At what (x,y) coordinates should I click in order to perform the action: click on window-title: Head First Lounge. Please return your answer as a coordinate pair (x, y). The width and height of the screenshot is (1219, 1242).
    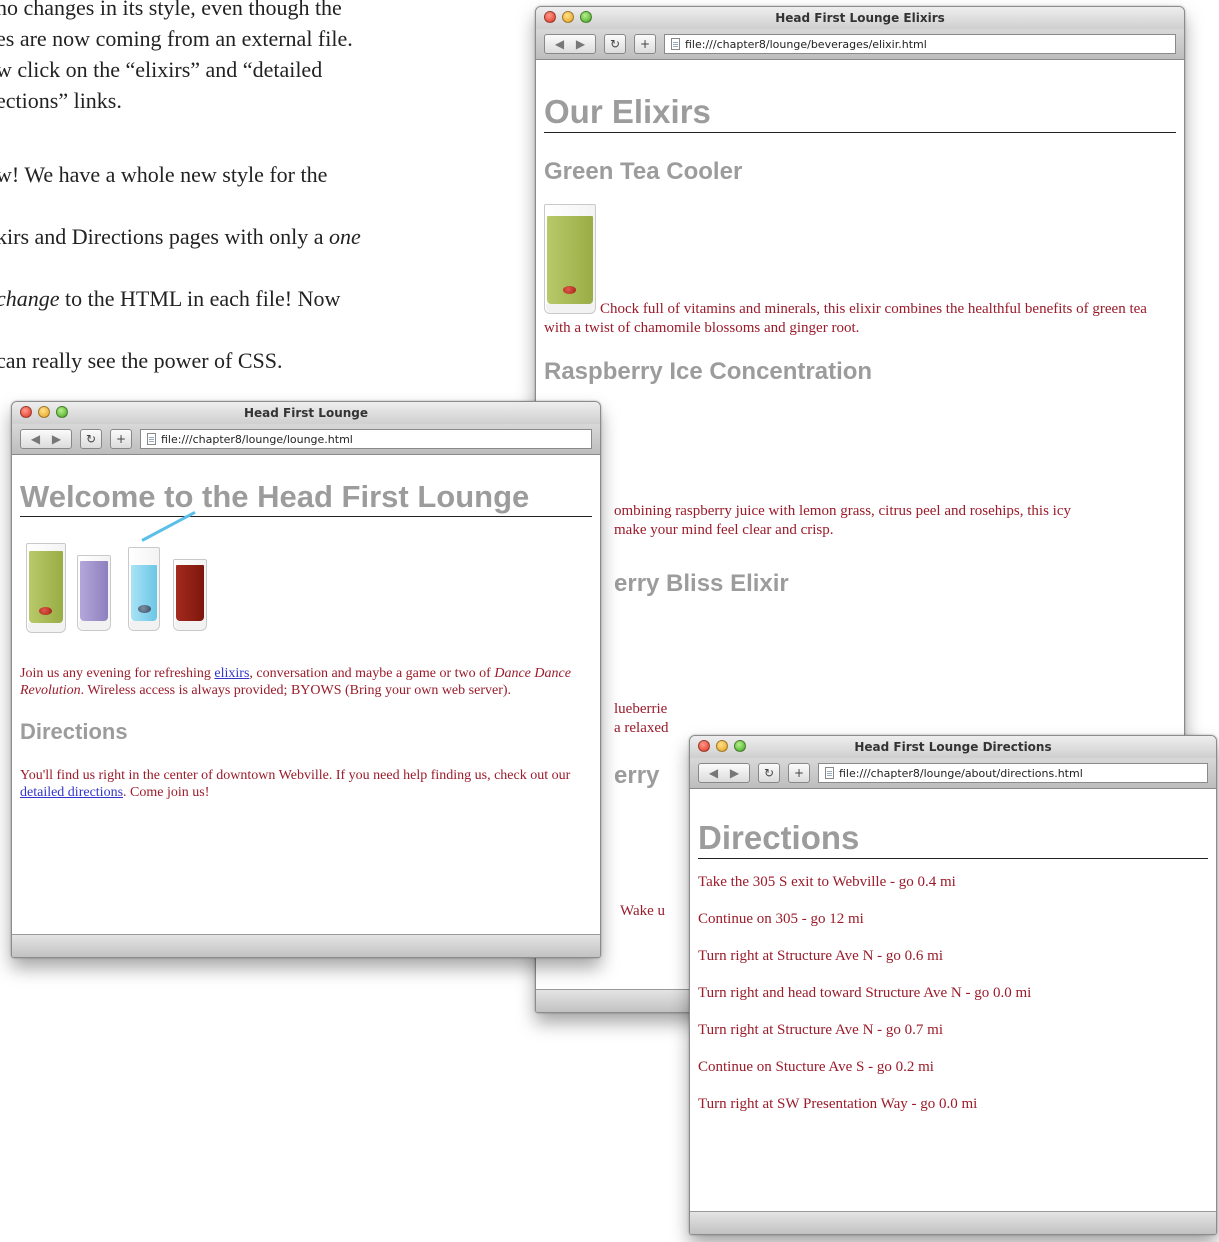
    Looking at the image, I should click on (306, 413).